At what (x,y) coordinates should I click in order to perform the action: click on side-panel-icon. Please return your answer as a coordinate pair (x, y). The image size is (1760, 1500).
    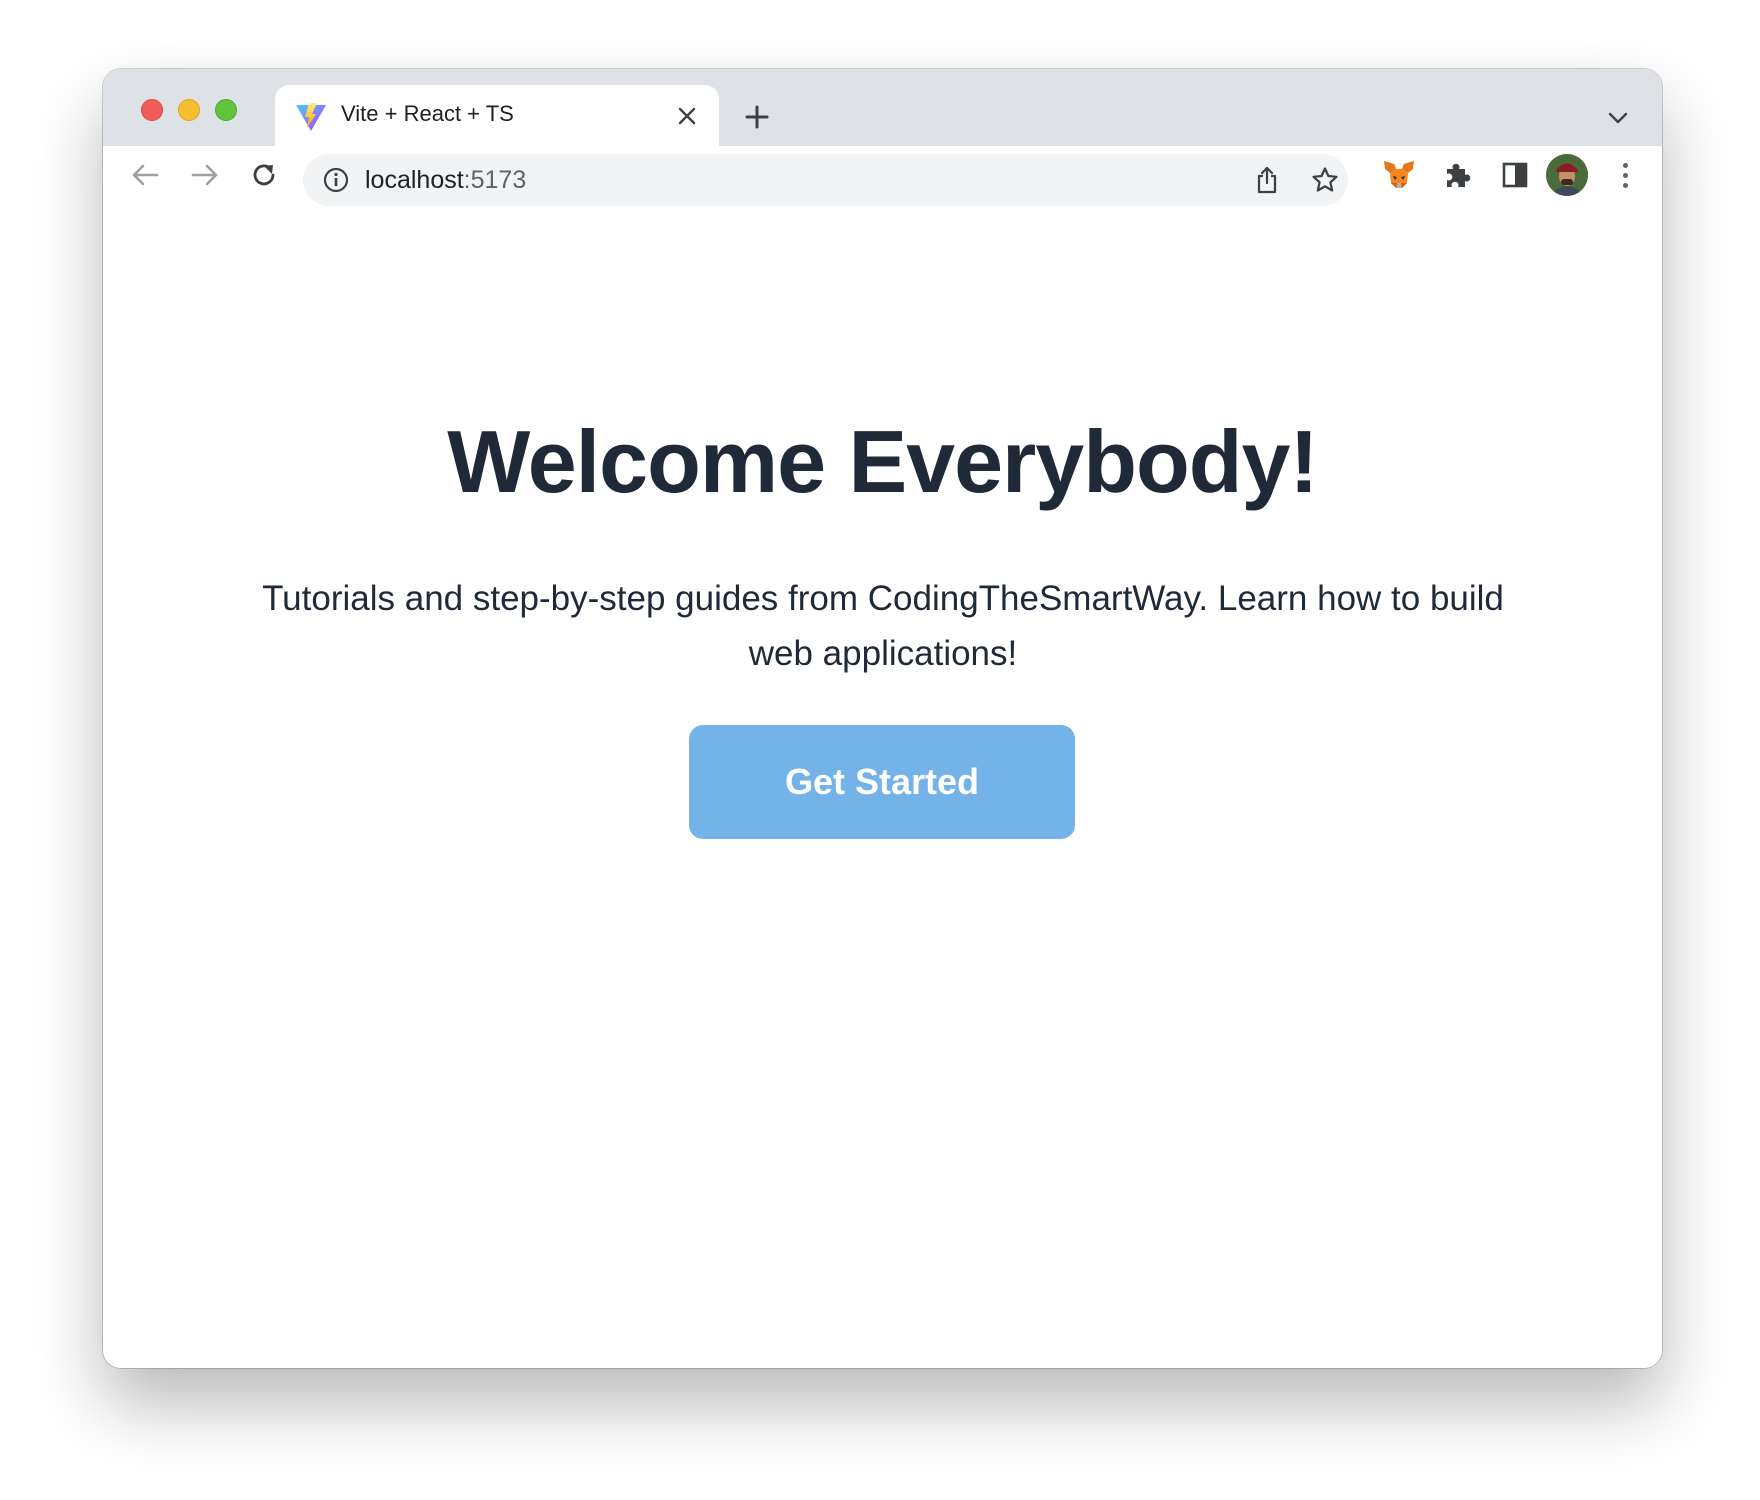
    Looking at the image, I should click on (1515, 175).